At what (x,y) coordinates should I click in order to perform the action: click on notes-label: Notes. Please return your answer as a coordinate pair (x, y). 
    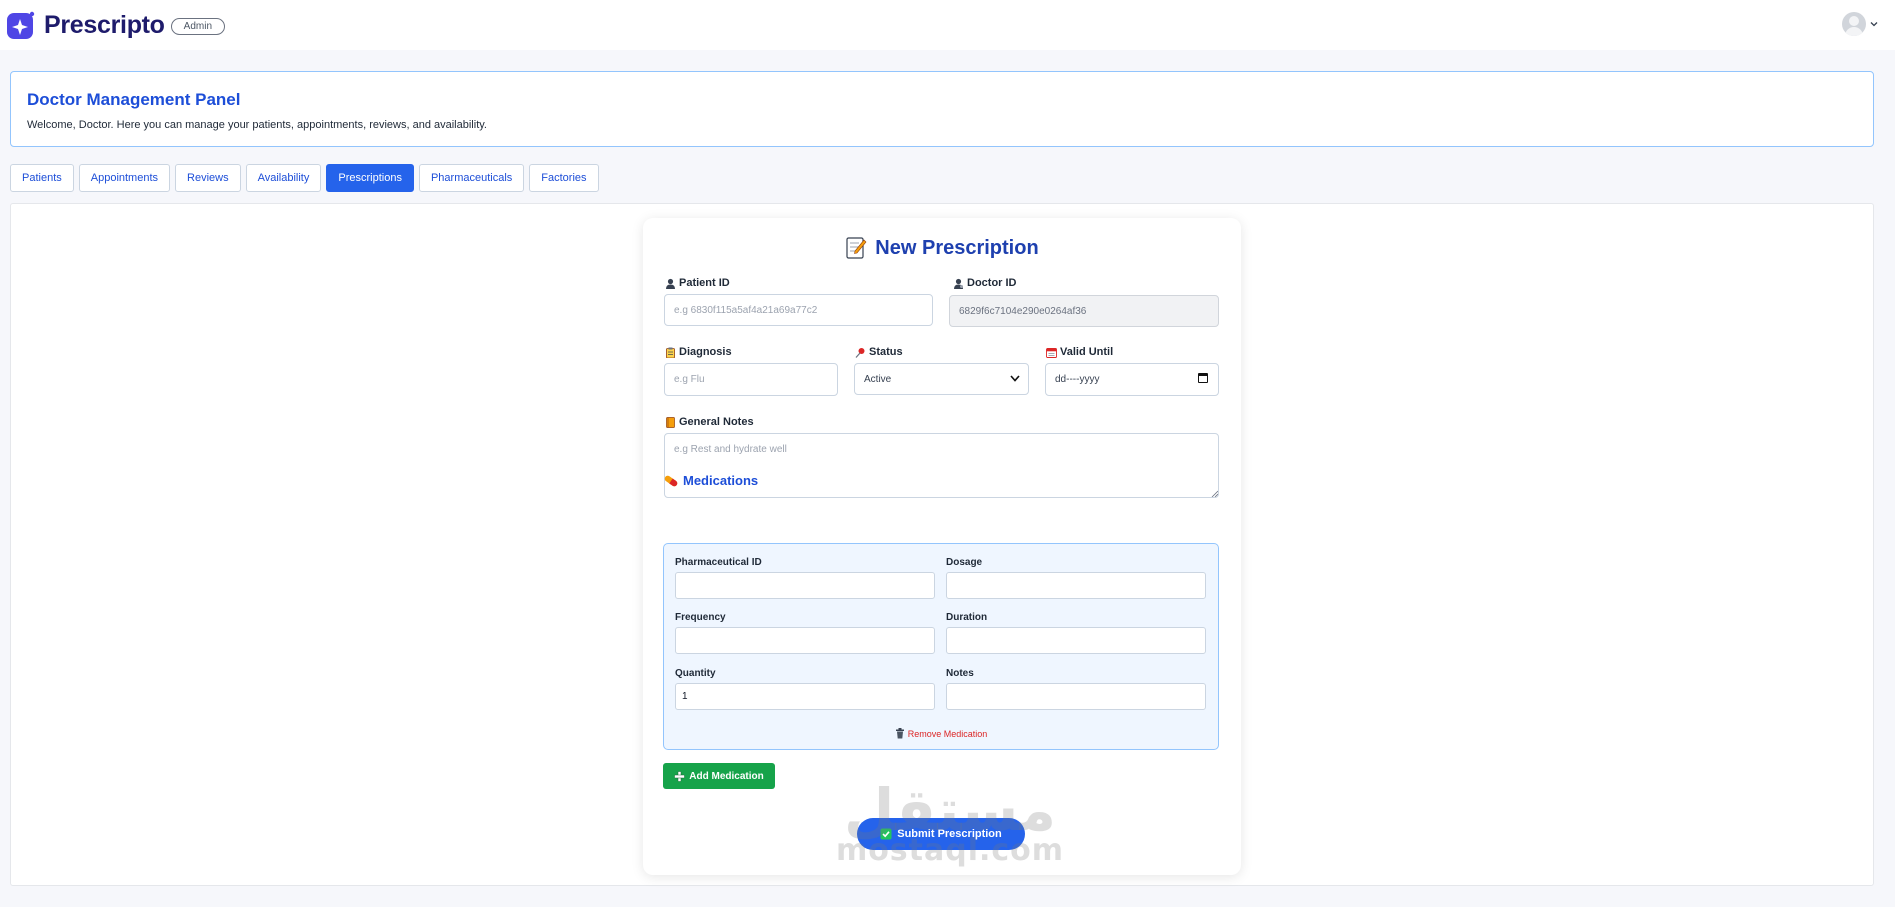
    Looking at the image, I should click on (960, 673).